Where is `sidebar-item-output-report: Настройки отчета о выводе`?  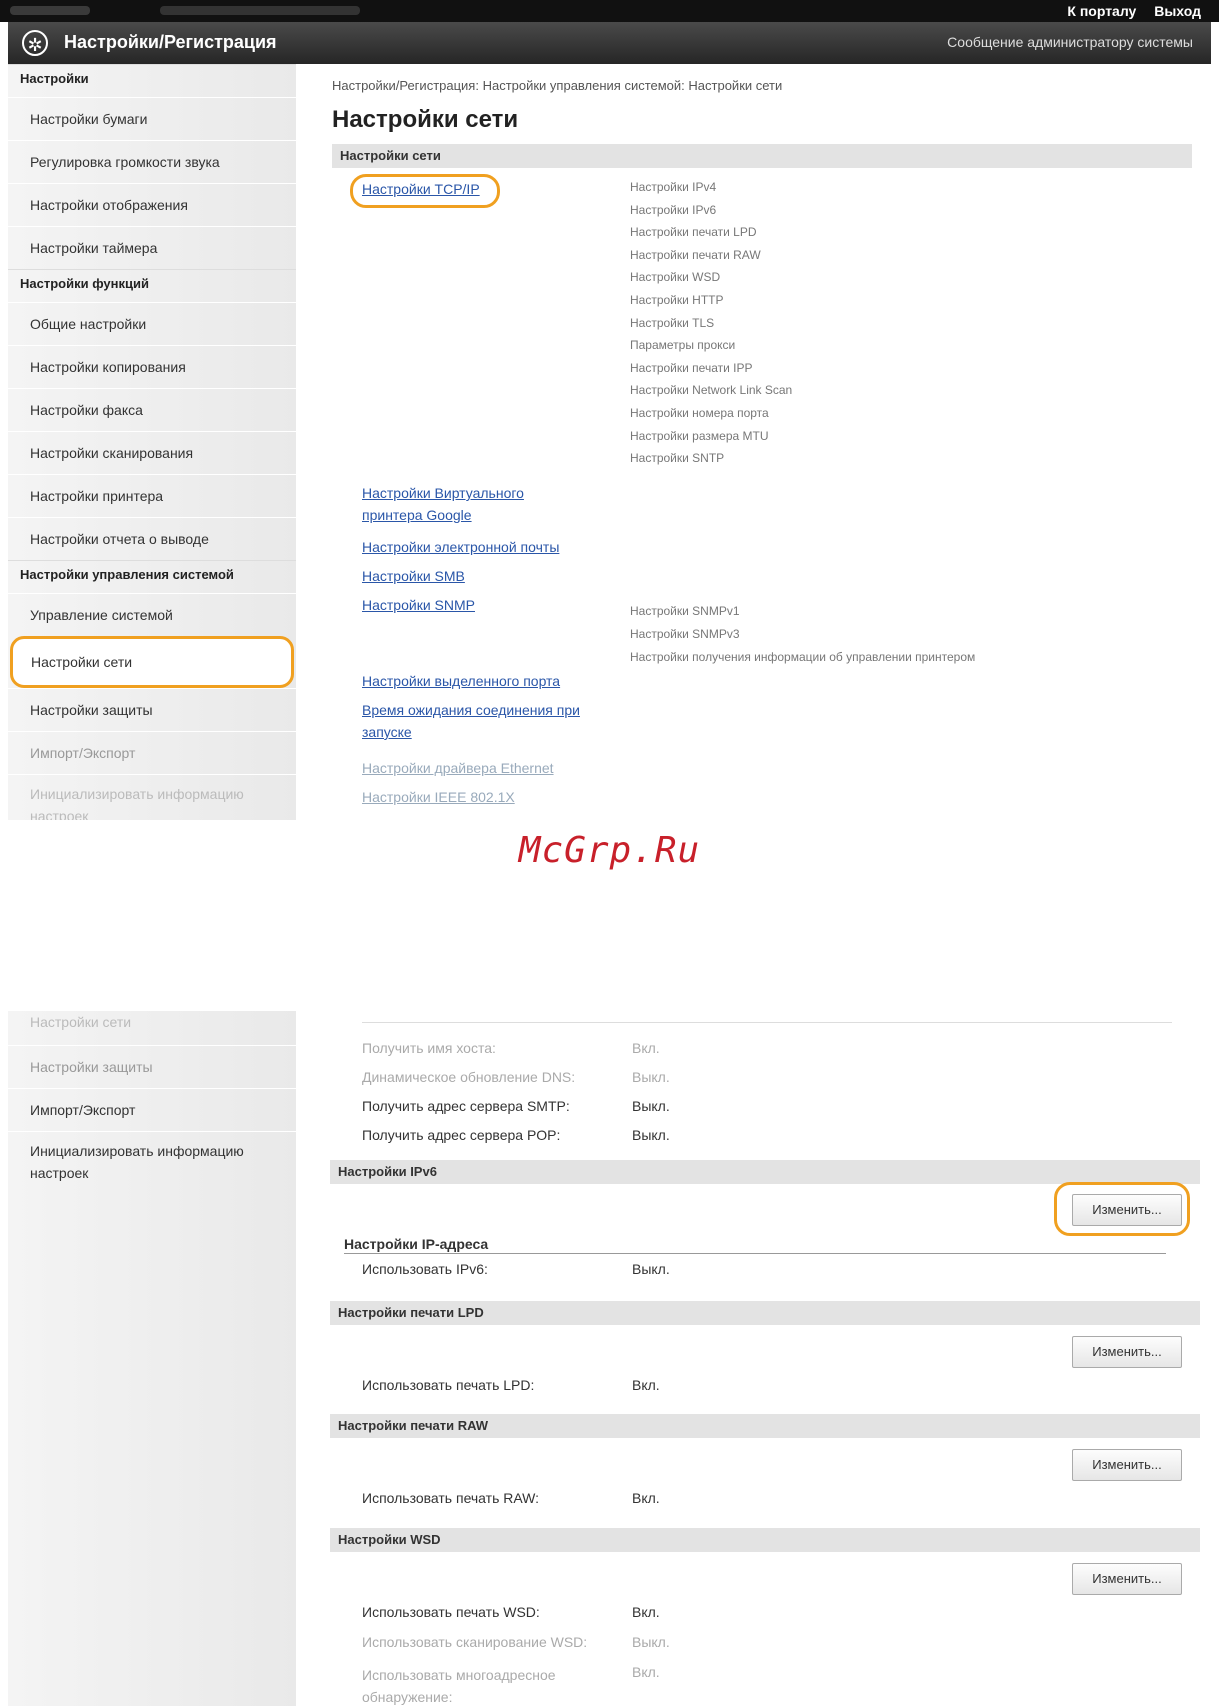 sidebar-item-output-report: Настройки отчета о выводе is located at coordinates (152, 538).